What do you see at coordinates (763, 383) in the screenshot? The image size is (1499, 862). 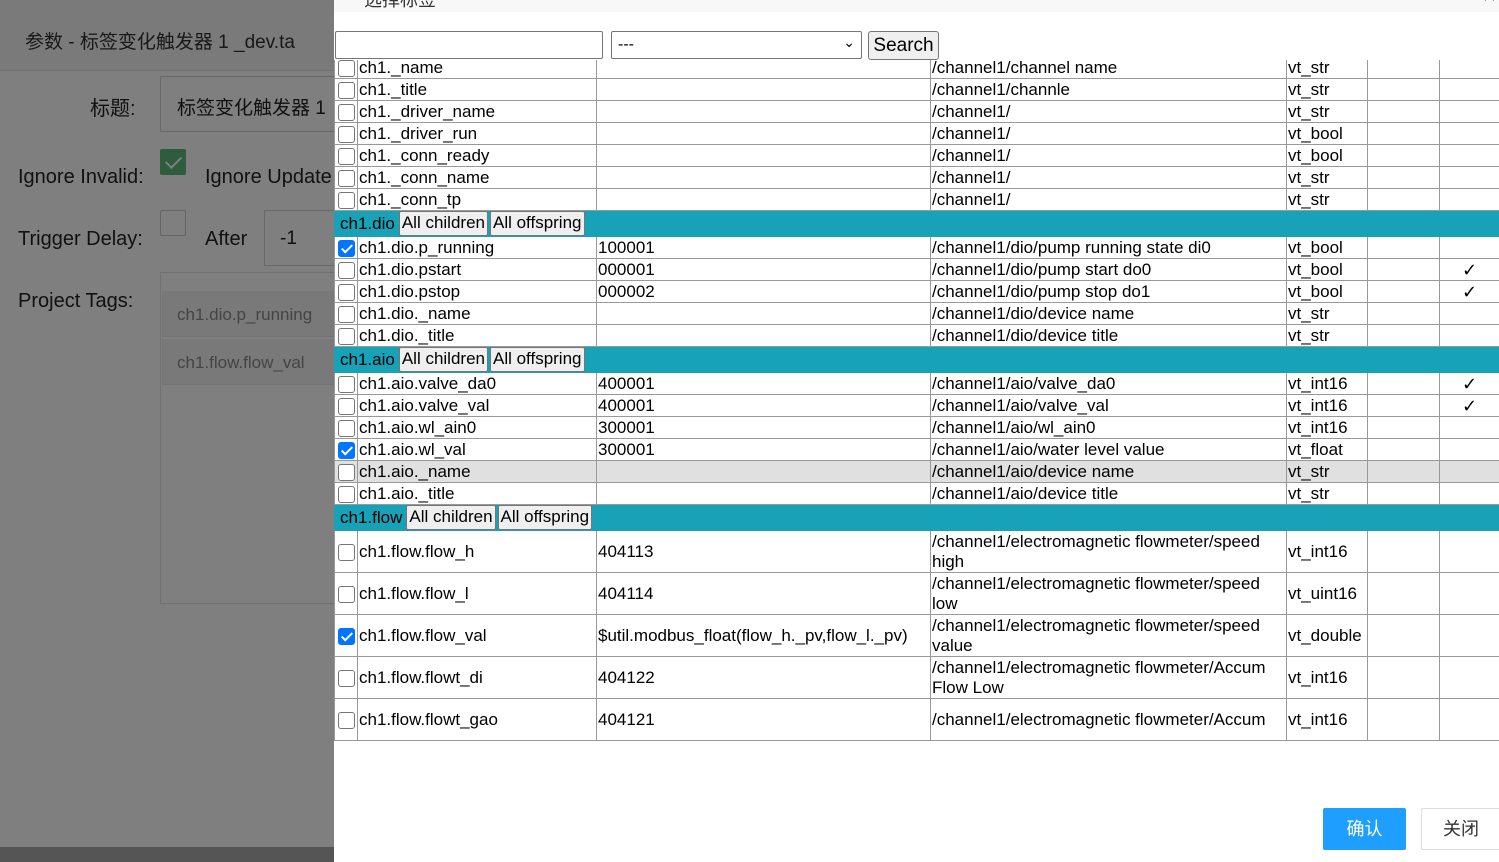 I see `tag-address-cell: 400001` at bounding box center [763, 383].